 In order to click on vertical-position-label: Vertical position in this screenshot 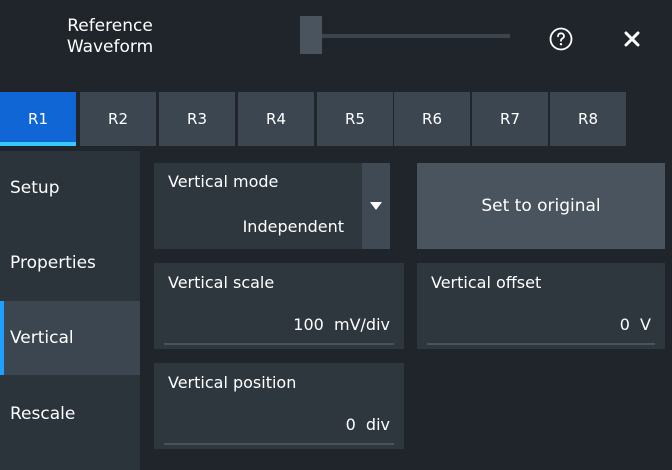, I will do `click(232, 382)`.